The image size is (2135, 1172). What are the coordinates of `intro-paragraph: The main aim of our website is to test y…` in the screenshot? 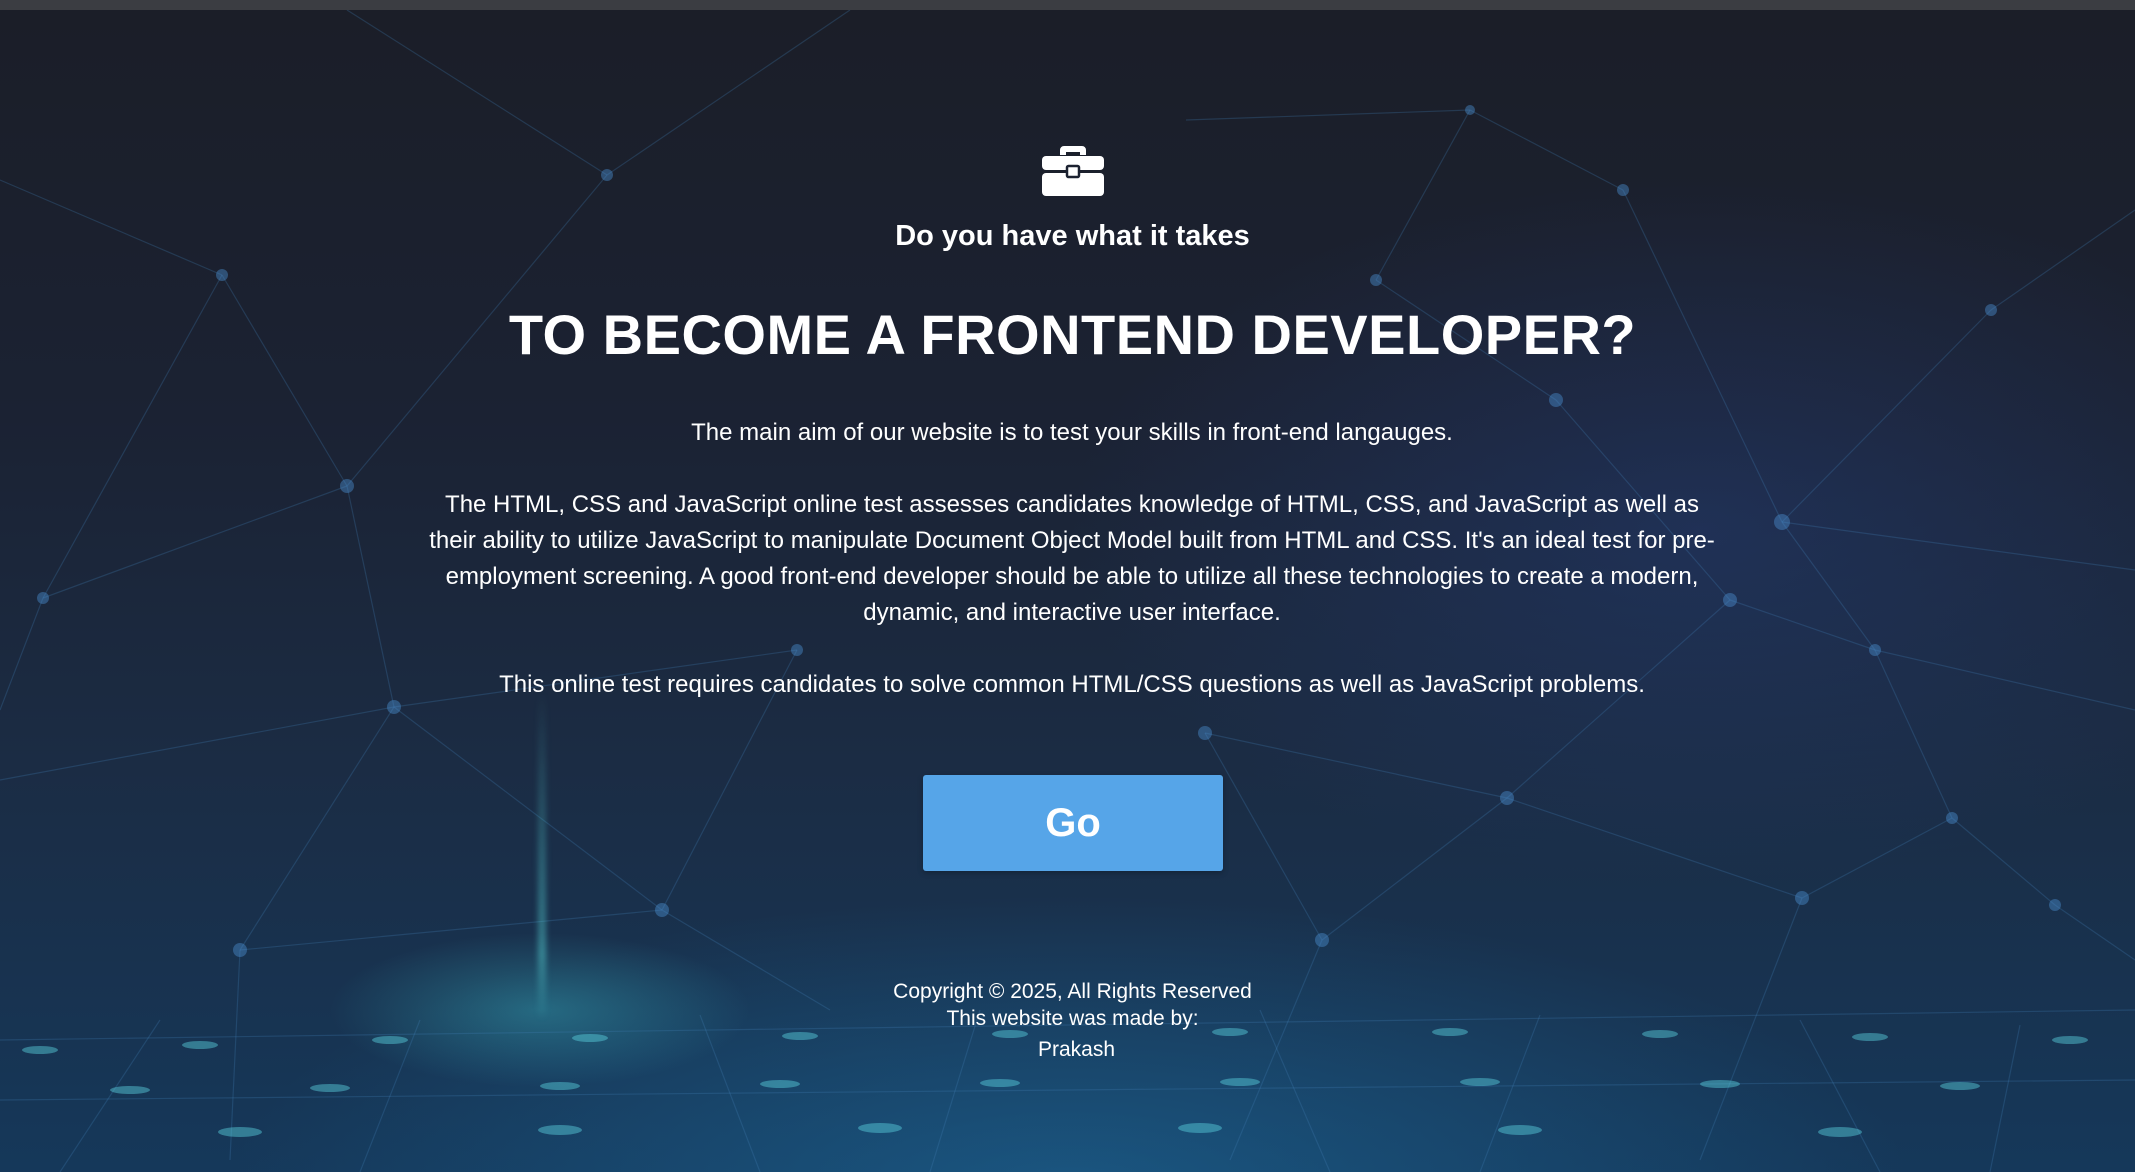 It's located at (1072, 432).